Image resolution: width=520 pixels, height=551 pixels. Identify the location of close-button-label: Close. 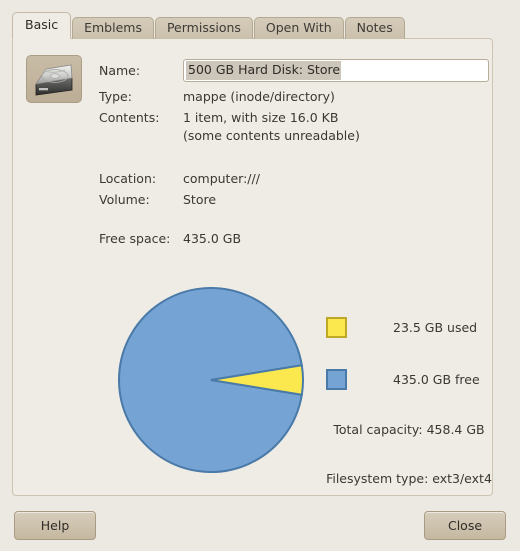
(465, 525).